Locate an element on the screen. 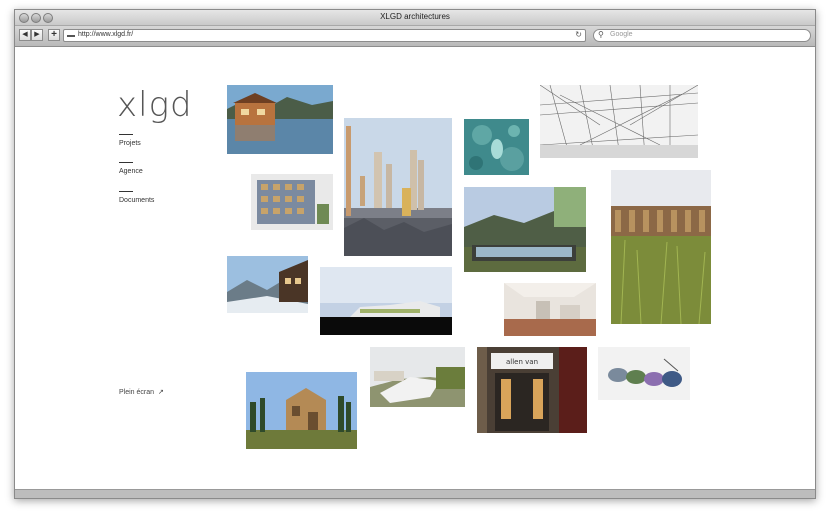 The image size is (830, 514). back-button: ◀ is located at coordinates (25, 35).